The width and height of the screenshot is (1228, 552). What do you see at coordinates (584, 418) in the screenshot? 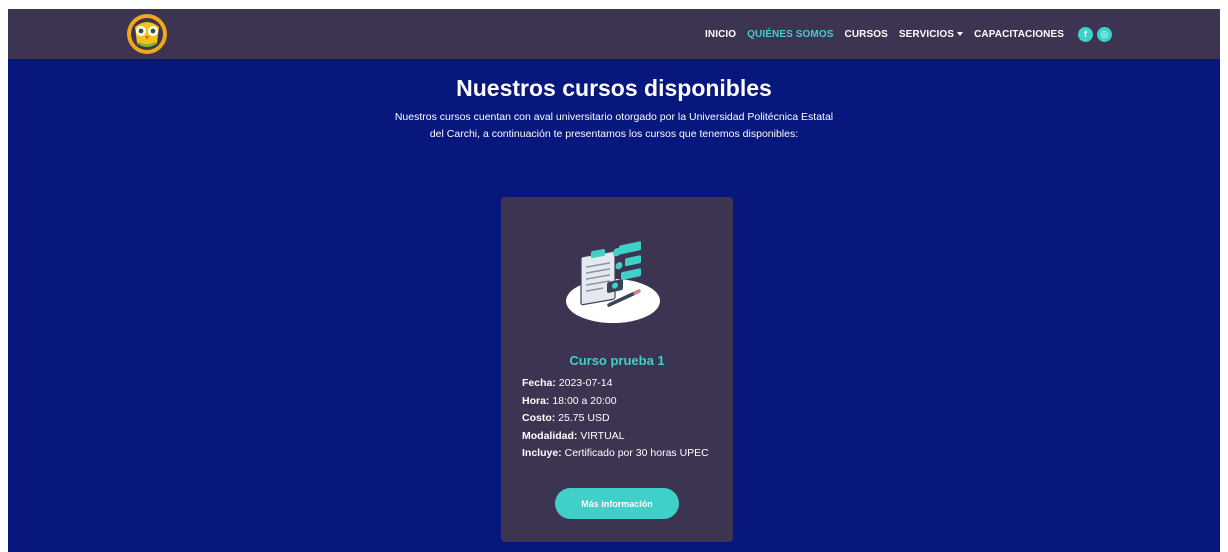
I see `detail-costo-value: 25.75 USD` at bounding box center [584, 418].